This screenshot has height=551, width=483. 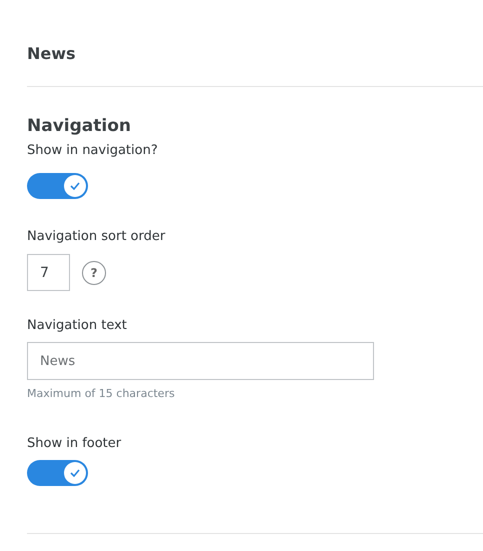 What do you see at coordinates (101, 393) in the screenshot?
I see `hint-text: Maximum of 15 characters` at bounding box center [101, 393].